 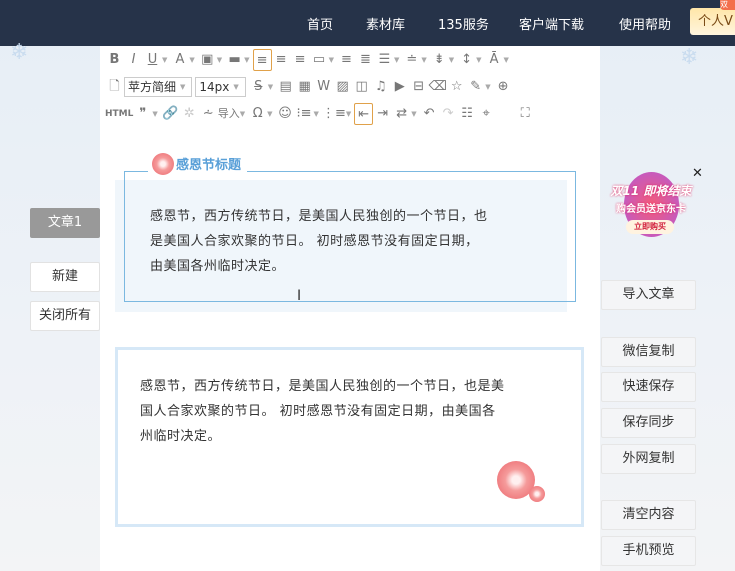 What do you see at coordinates (727, 5) in the screenshot?
I see `vip-badge: 双` at bounding box center [727, 5].